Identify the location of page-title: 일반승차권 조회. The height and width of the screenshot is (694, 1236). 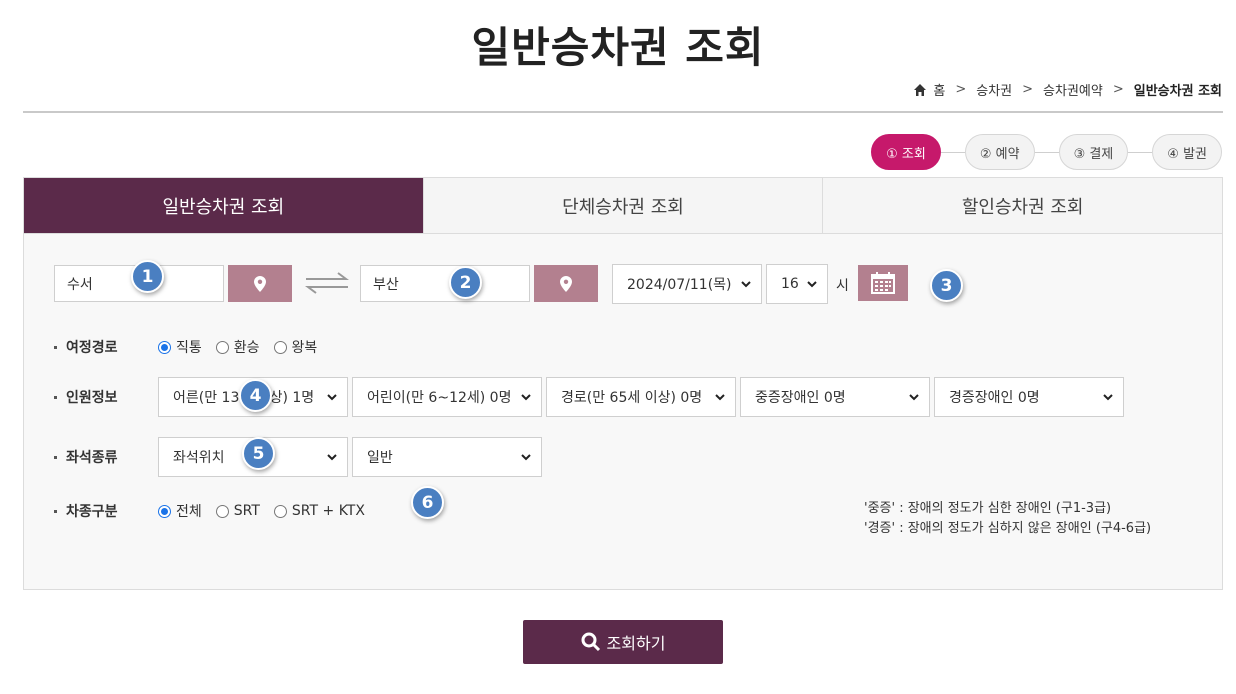
(618, 47).